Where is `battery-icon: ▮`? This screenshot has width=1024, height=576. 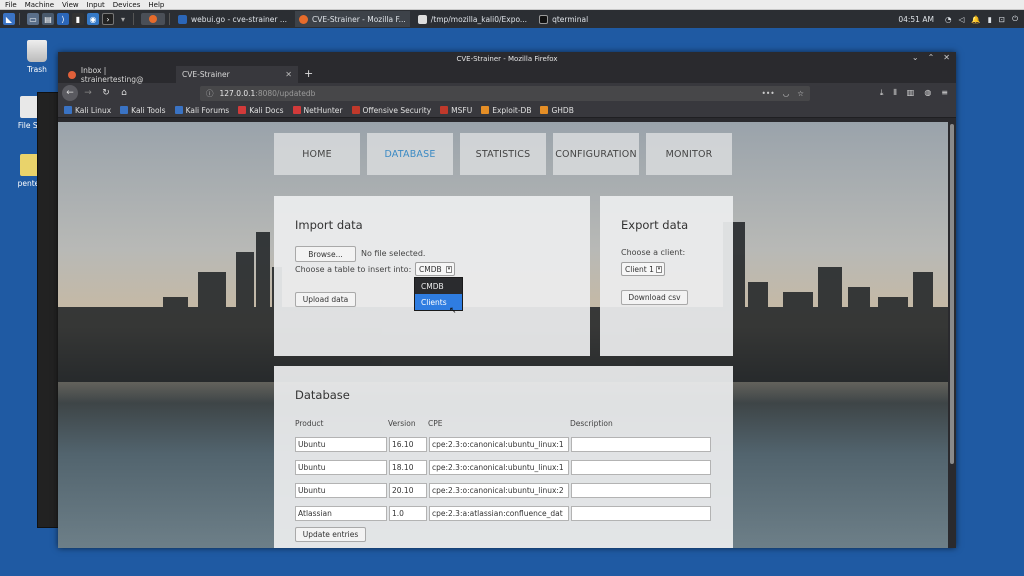
battery-icon: ▮ is located at coordinates (990, 19).